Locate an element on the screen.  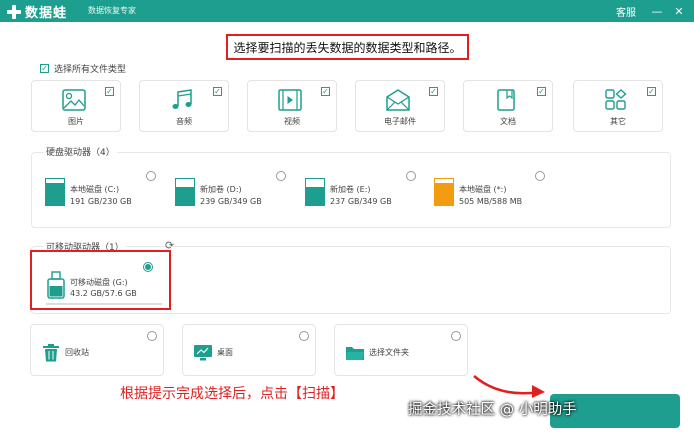
drive-item: 本地磁盘 (C:) 191 GB/230 GB is located at coordinates (102, 190).